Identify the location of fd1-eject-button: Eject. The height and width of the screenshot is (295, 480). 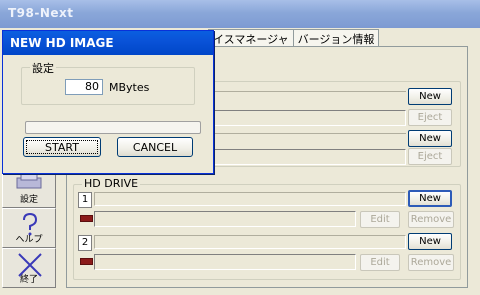
(430, 117).